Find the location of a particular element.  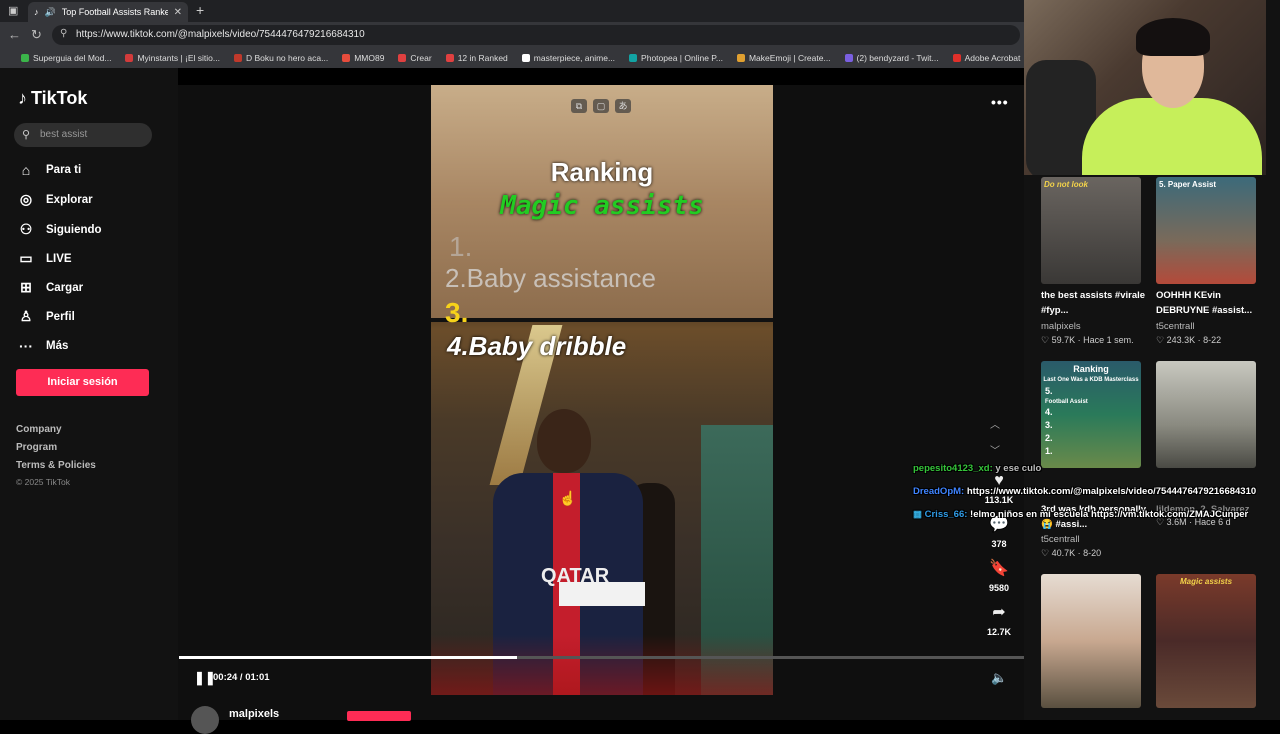

footer-link-terms: Terms & Policies is located at coordinates (56, 465).